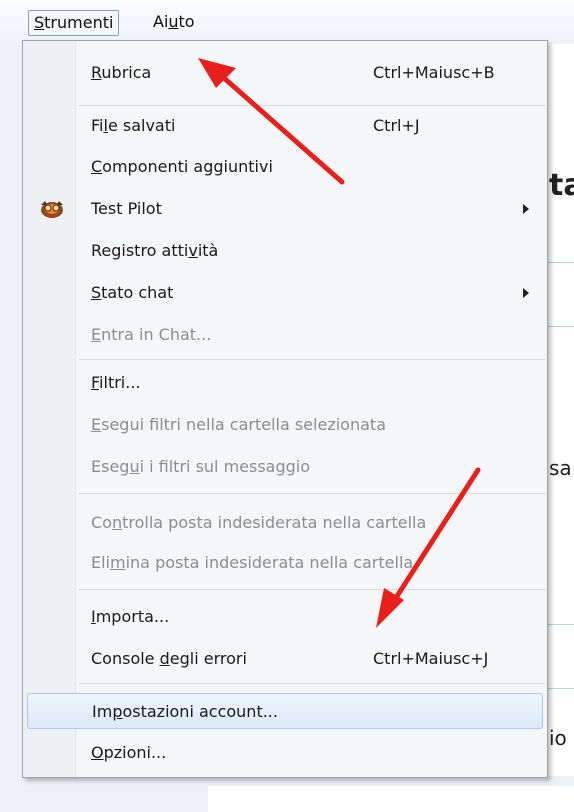  What do you see at coordinates (208, 250) in the screenshot?
I see `menu-item-label: ità` at bounding box center [208, 250].